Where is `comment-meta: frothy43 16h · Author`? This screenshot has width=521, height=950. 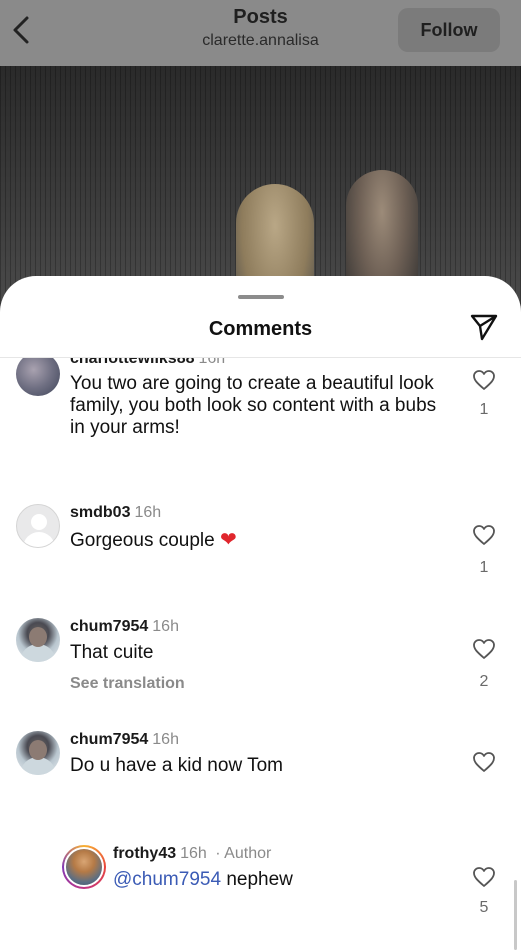
comment-meta: frothy43 16h · Author is located at coordinates (192, 854).